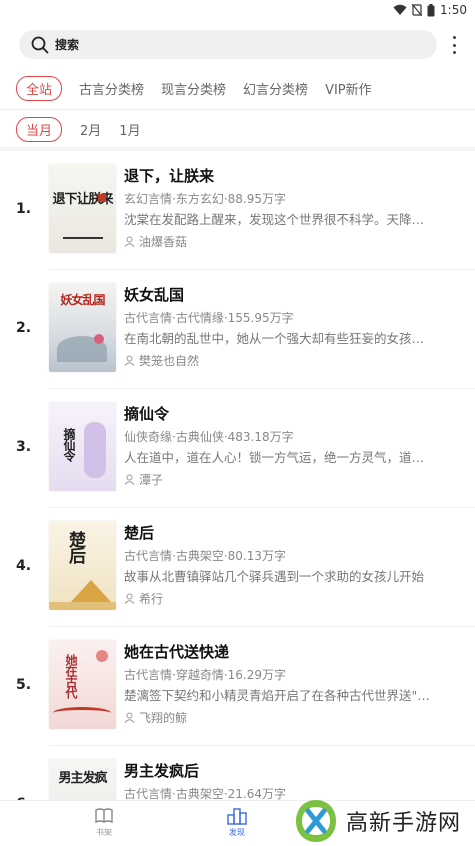  Describe the element at coordinates (417, 10) in the screenshot. I see `no-sim-icon` at that location.